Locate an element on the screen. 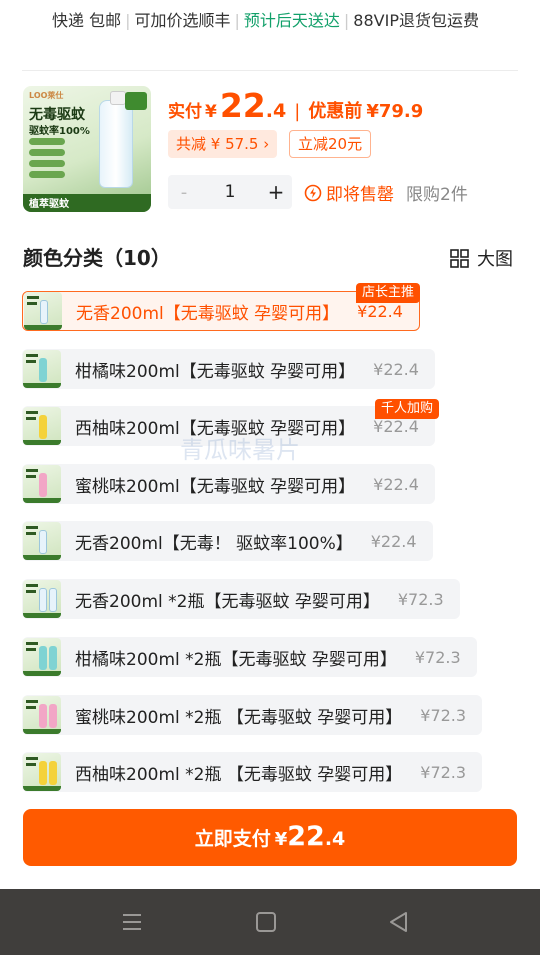 The image size is (540, 955). recommend-tag: 店长主推 is located at coordinates (388, 293).